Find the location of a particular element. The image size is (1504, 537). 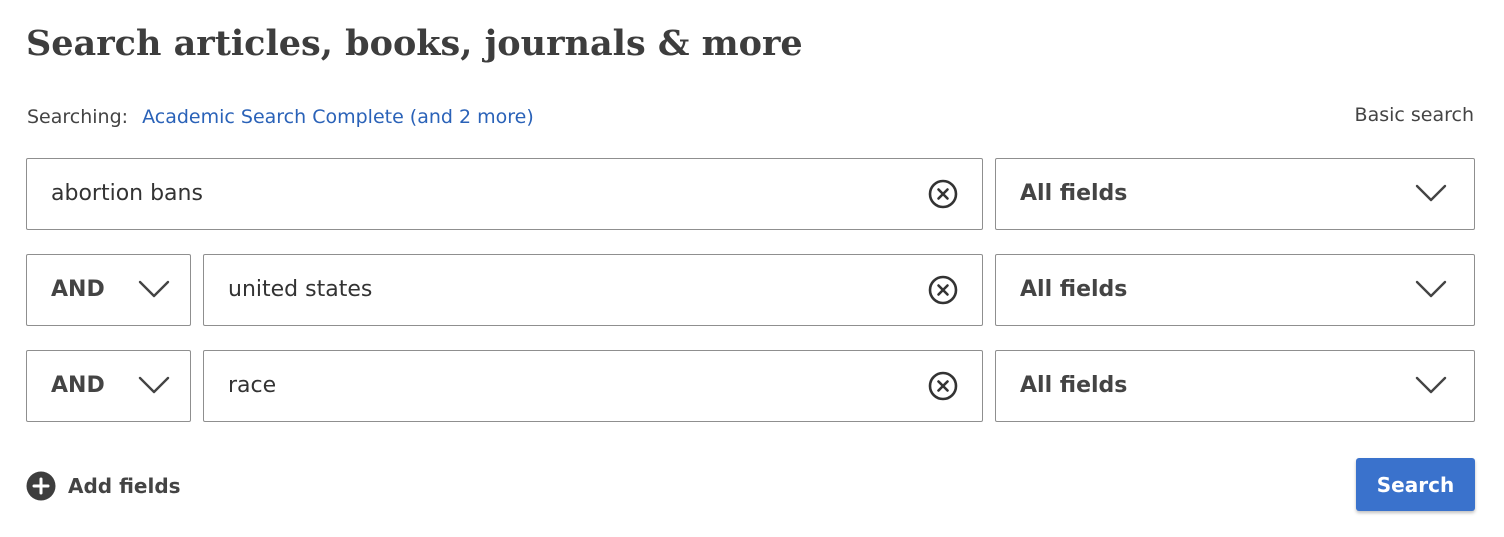

search-query-text: united states is located at coordinates (300, 290).